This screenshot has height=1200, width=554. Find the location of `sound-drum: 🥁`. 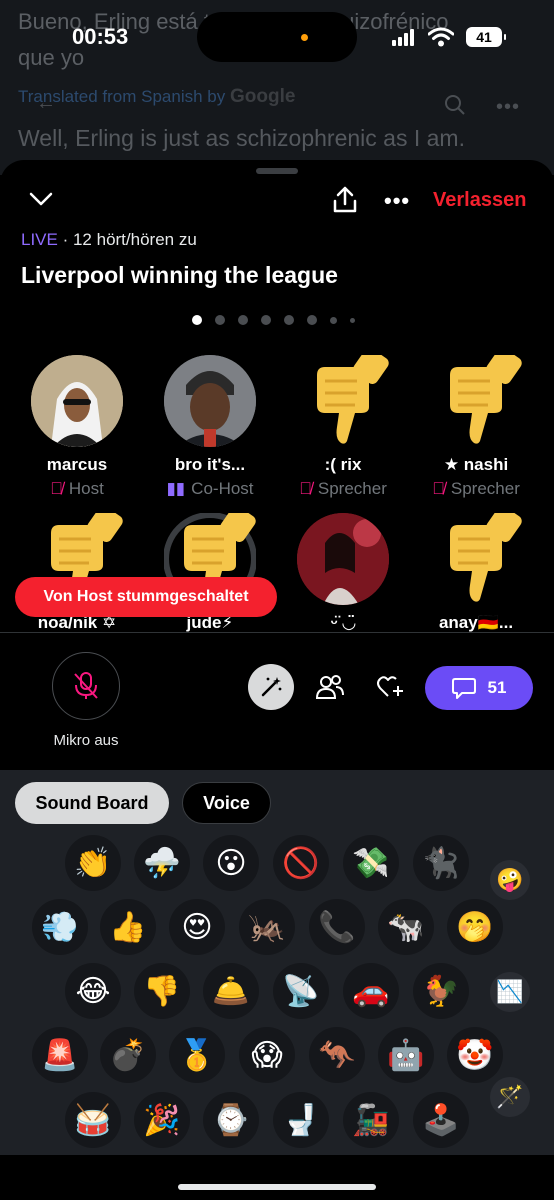

sound-drum: 🥁 is located at coordinates (93, 1120).